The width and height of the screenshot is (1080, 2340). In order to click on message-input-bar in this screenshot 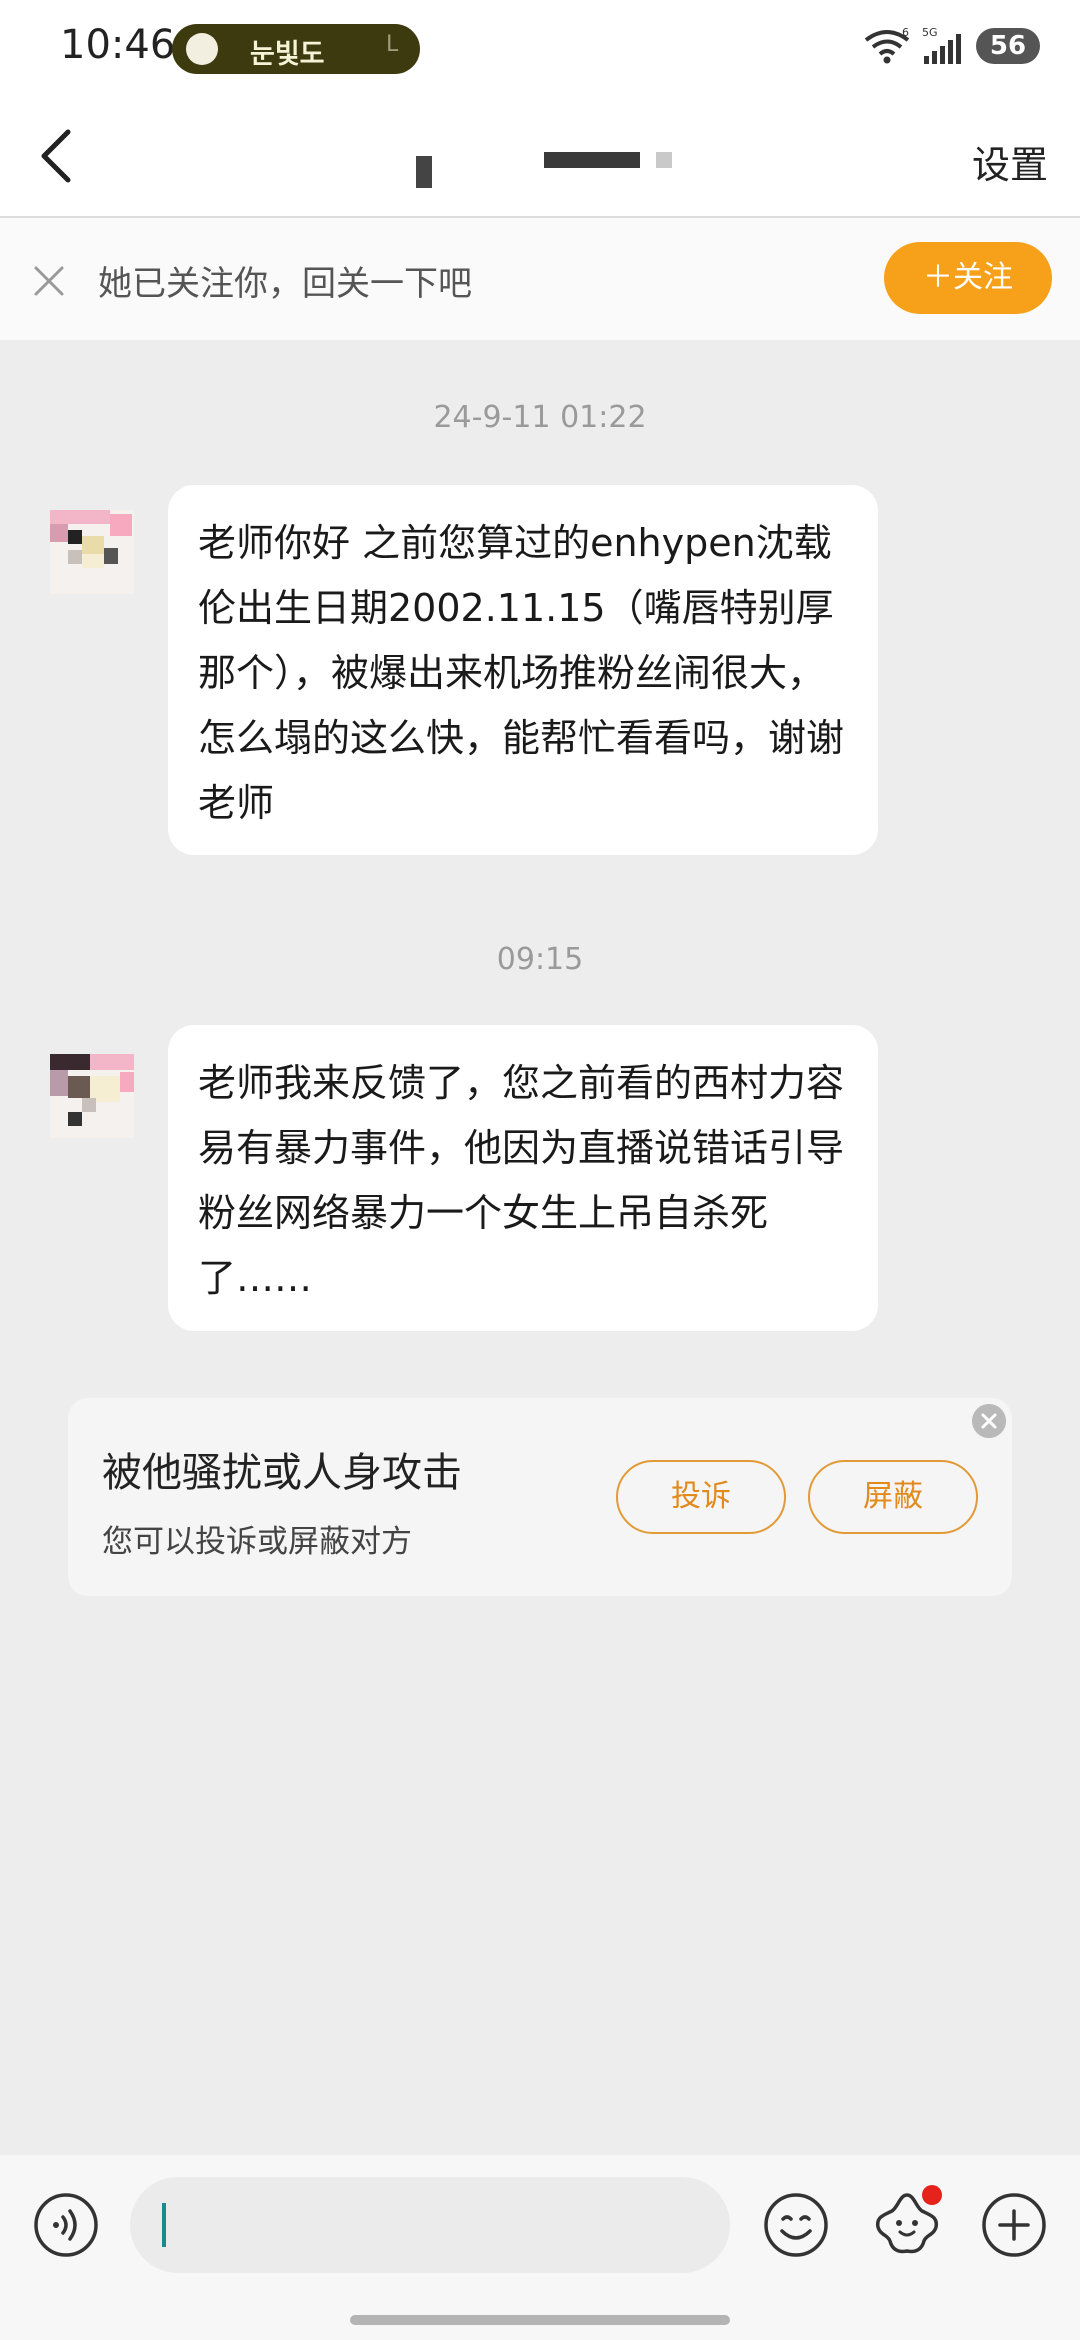, I will do `click(540, 2247)`.